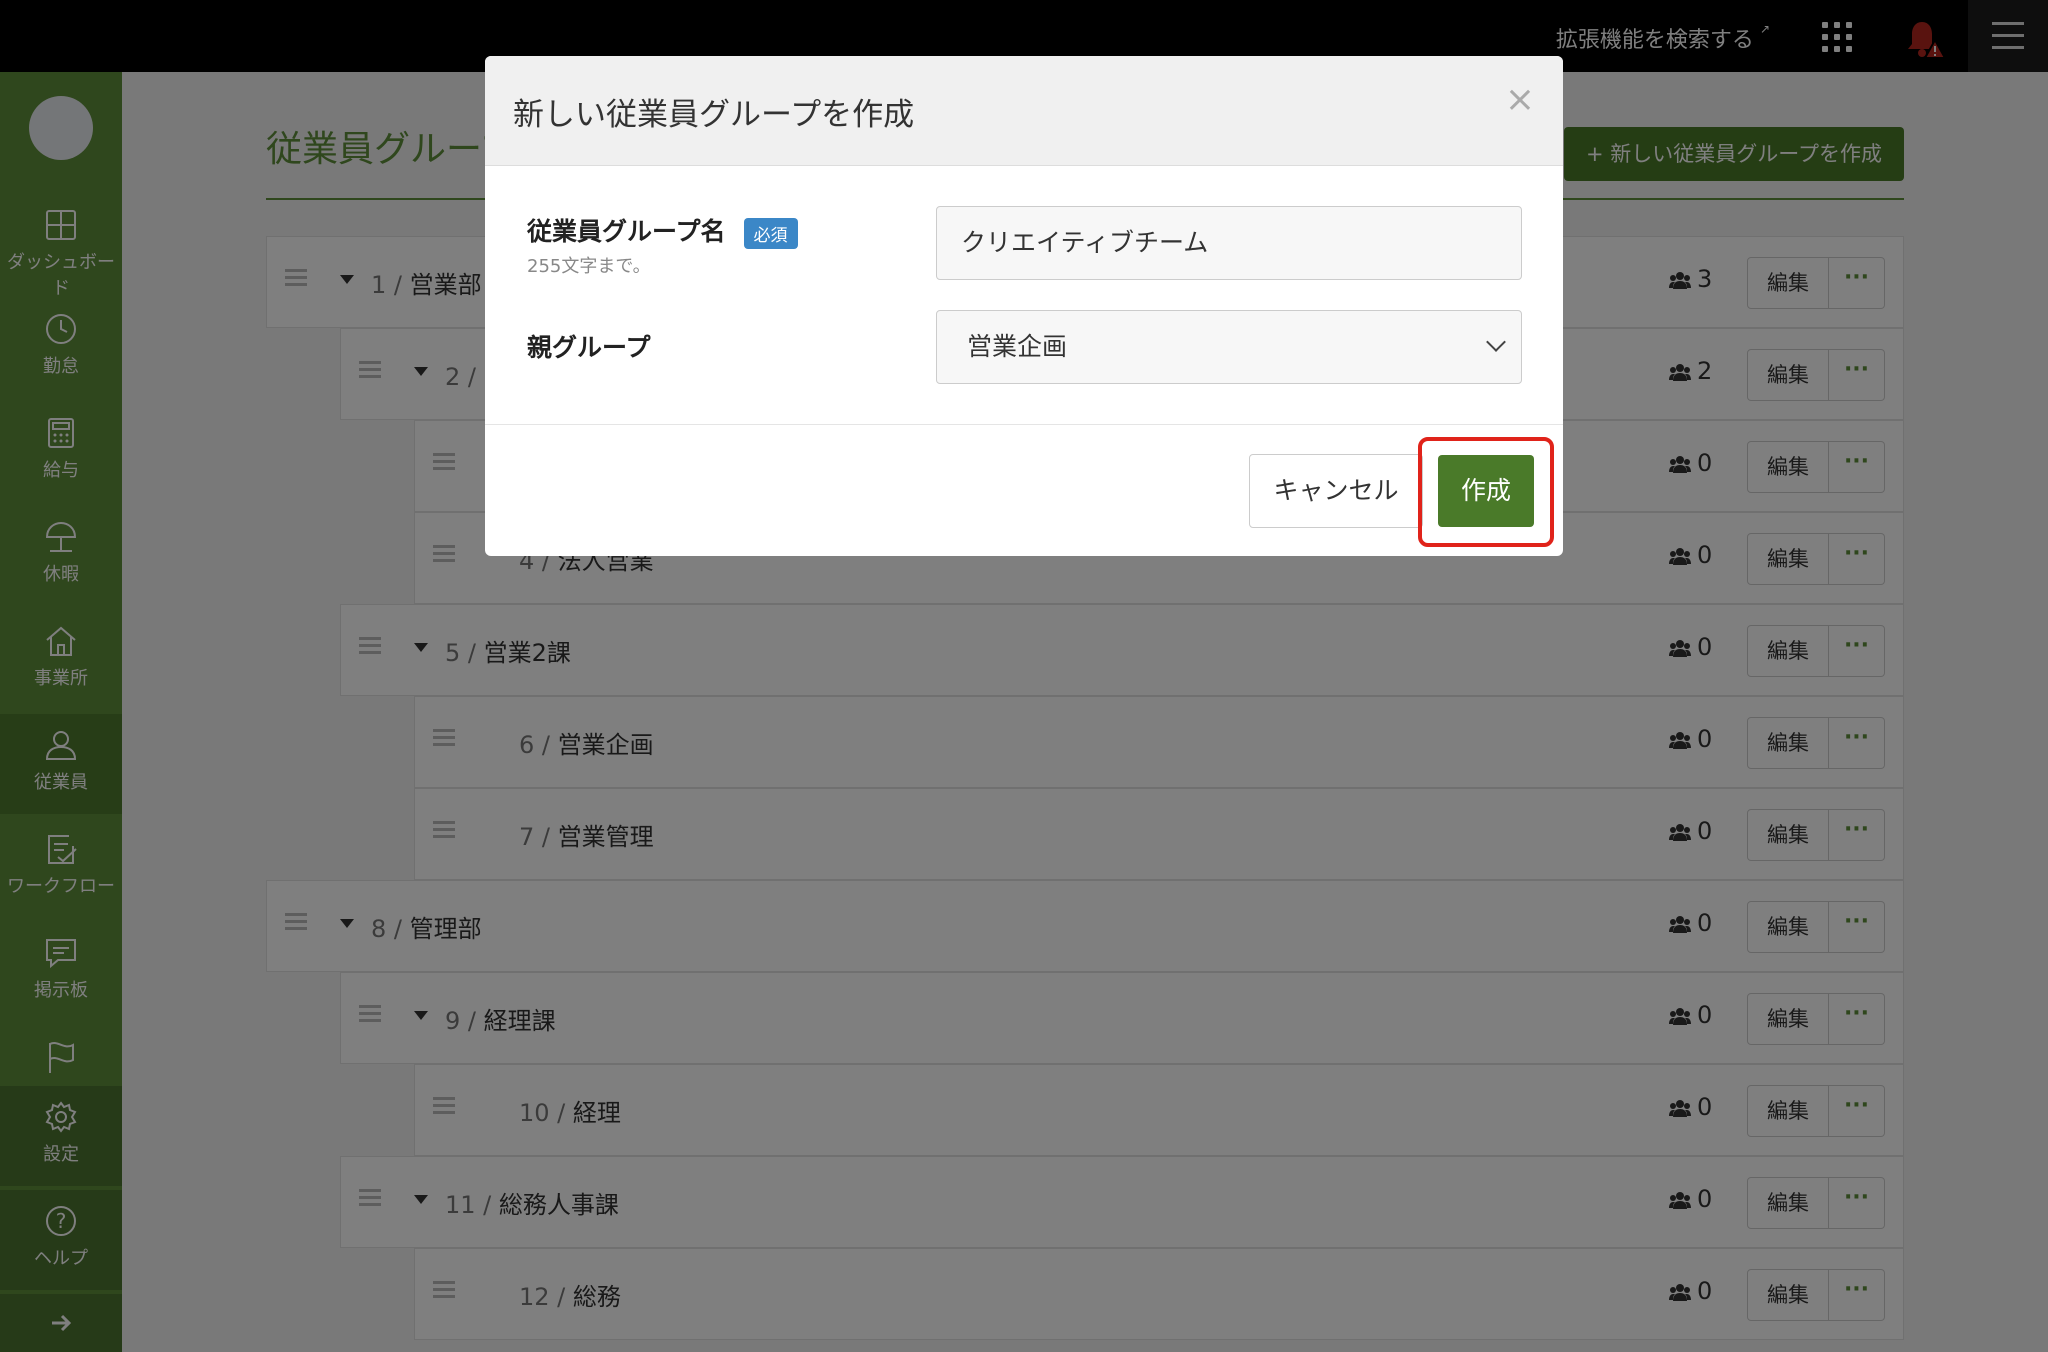 The image size is (2048, 1352). What do you see at coordinates (770, 233) in the screenshot?
I see `required-badge: 必須` at bounding box center [770, 233].